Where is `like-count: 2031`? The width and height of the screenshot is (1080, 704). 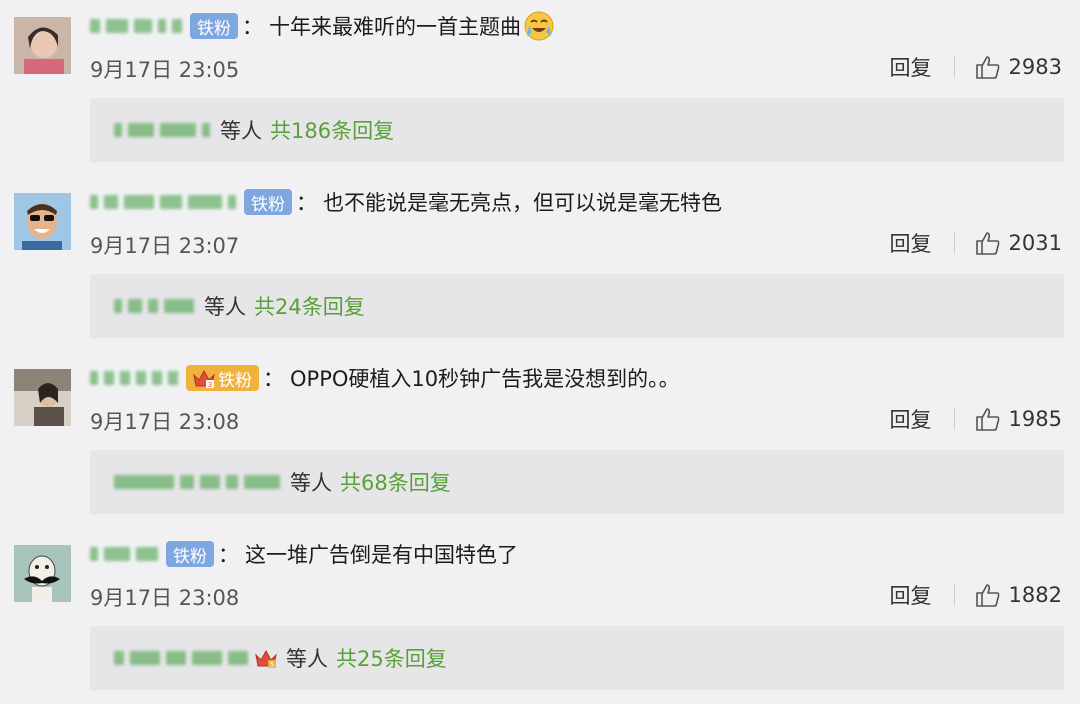 like-count: 2031 is located at coordinates (1035, 243).